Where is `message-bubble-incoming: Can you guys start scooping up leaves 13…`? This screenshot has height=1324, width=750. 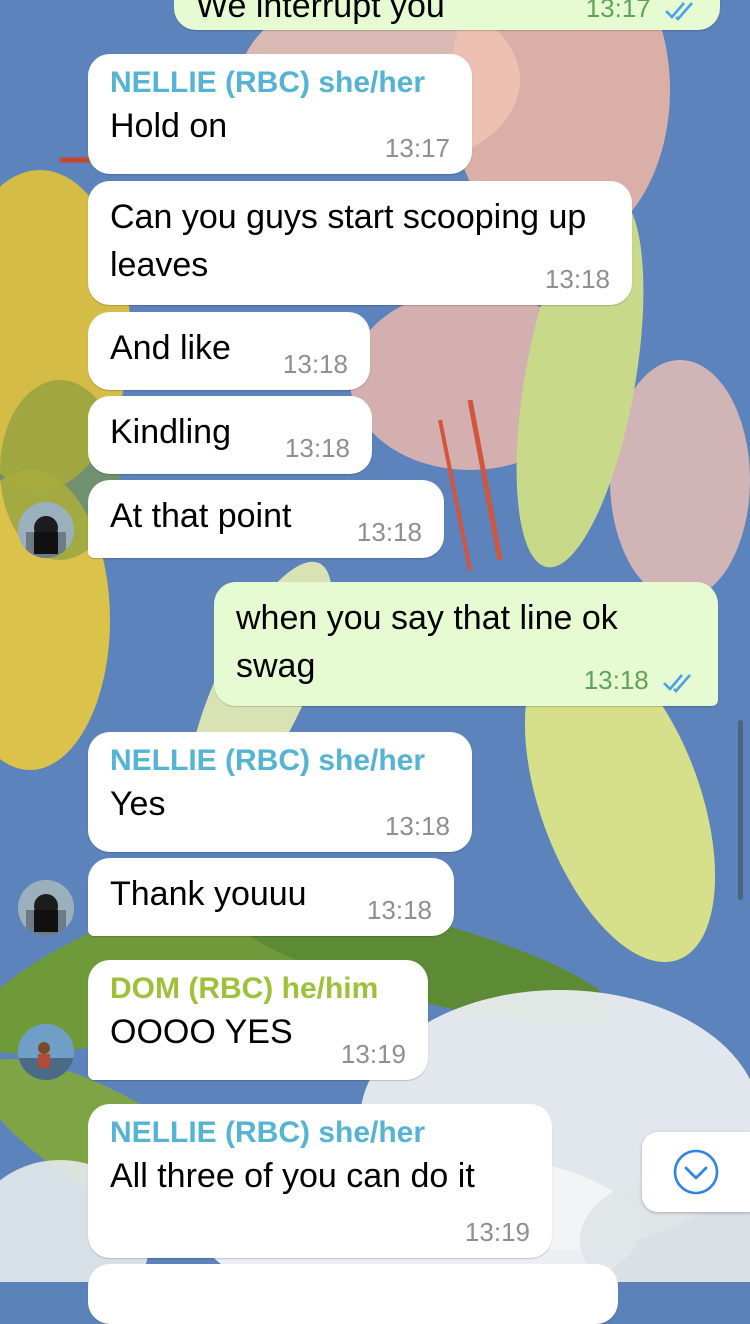 message-bubble-incoming: Can you guys start scooping up leaves 13… is located at coordinates (360, 243).